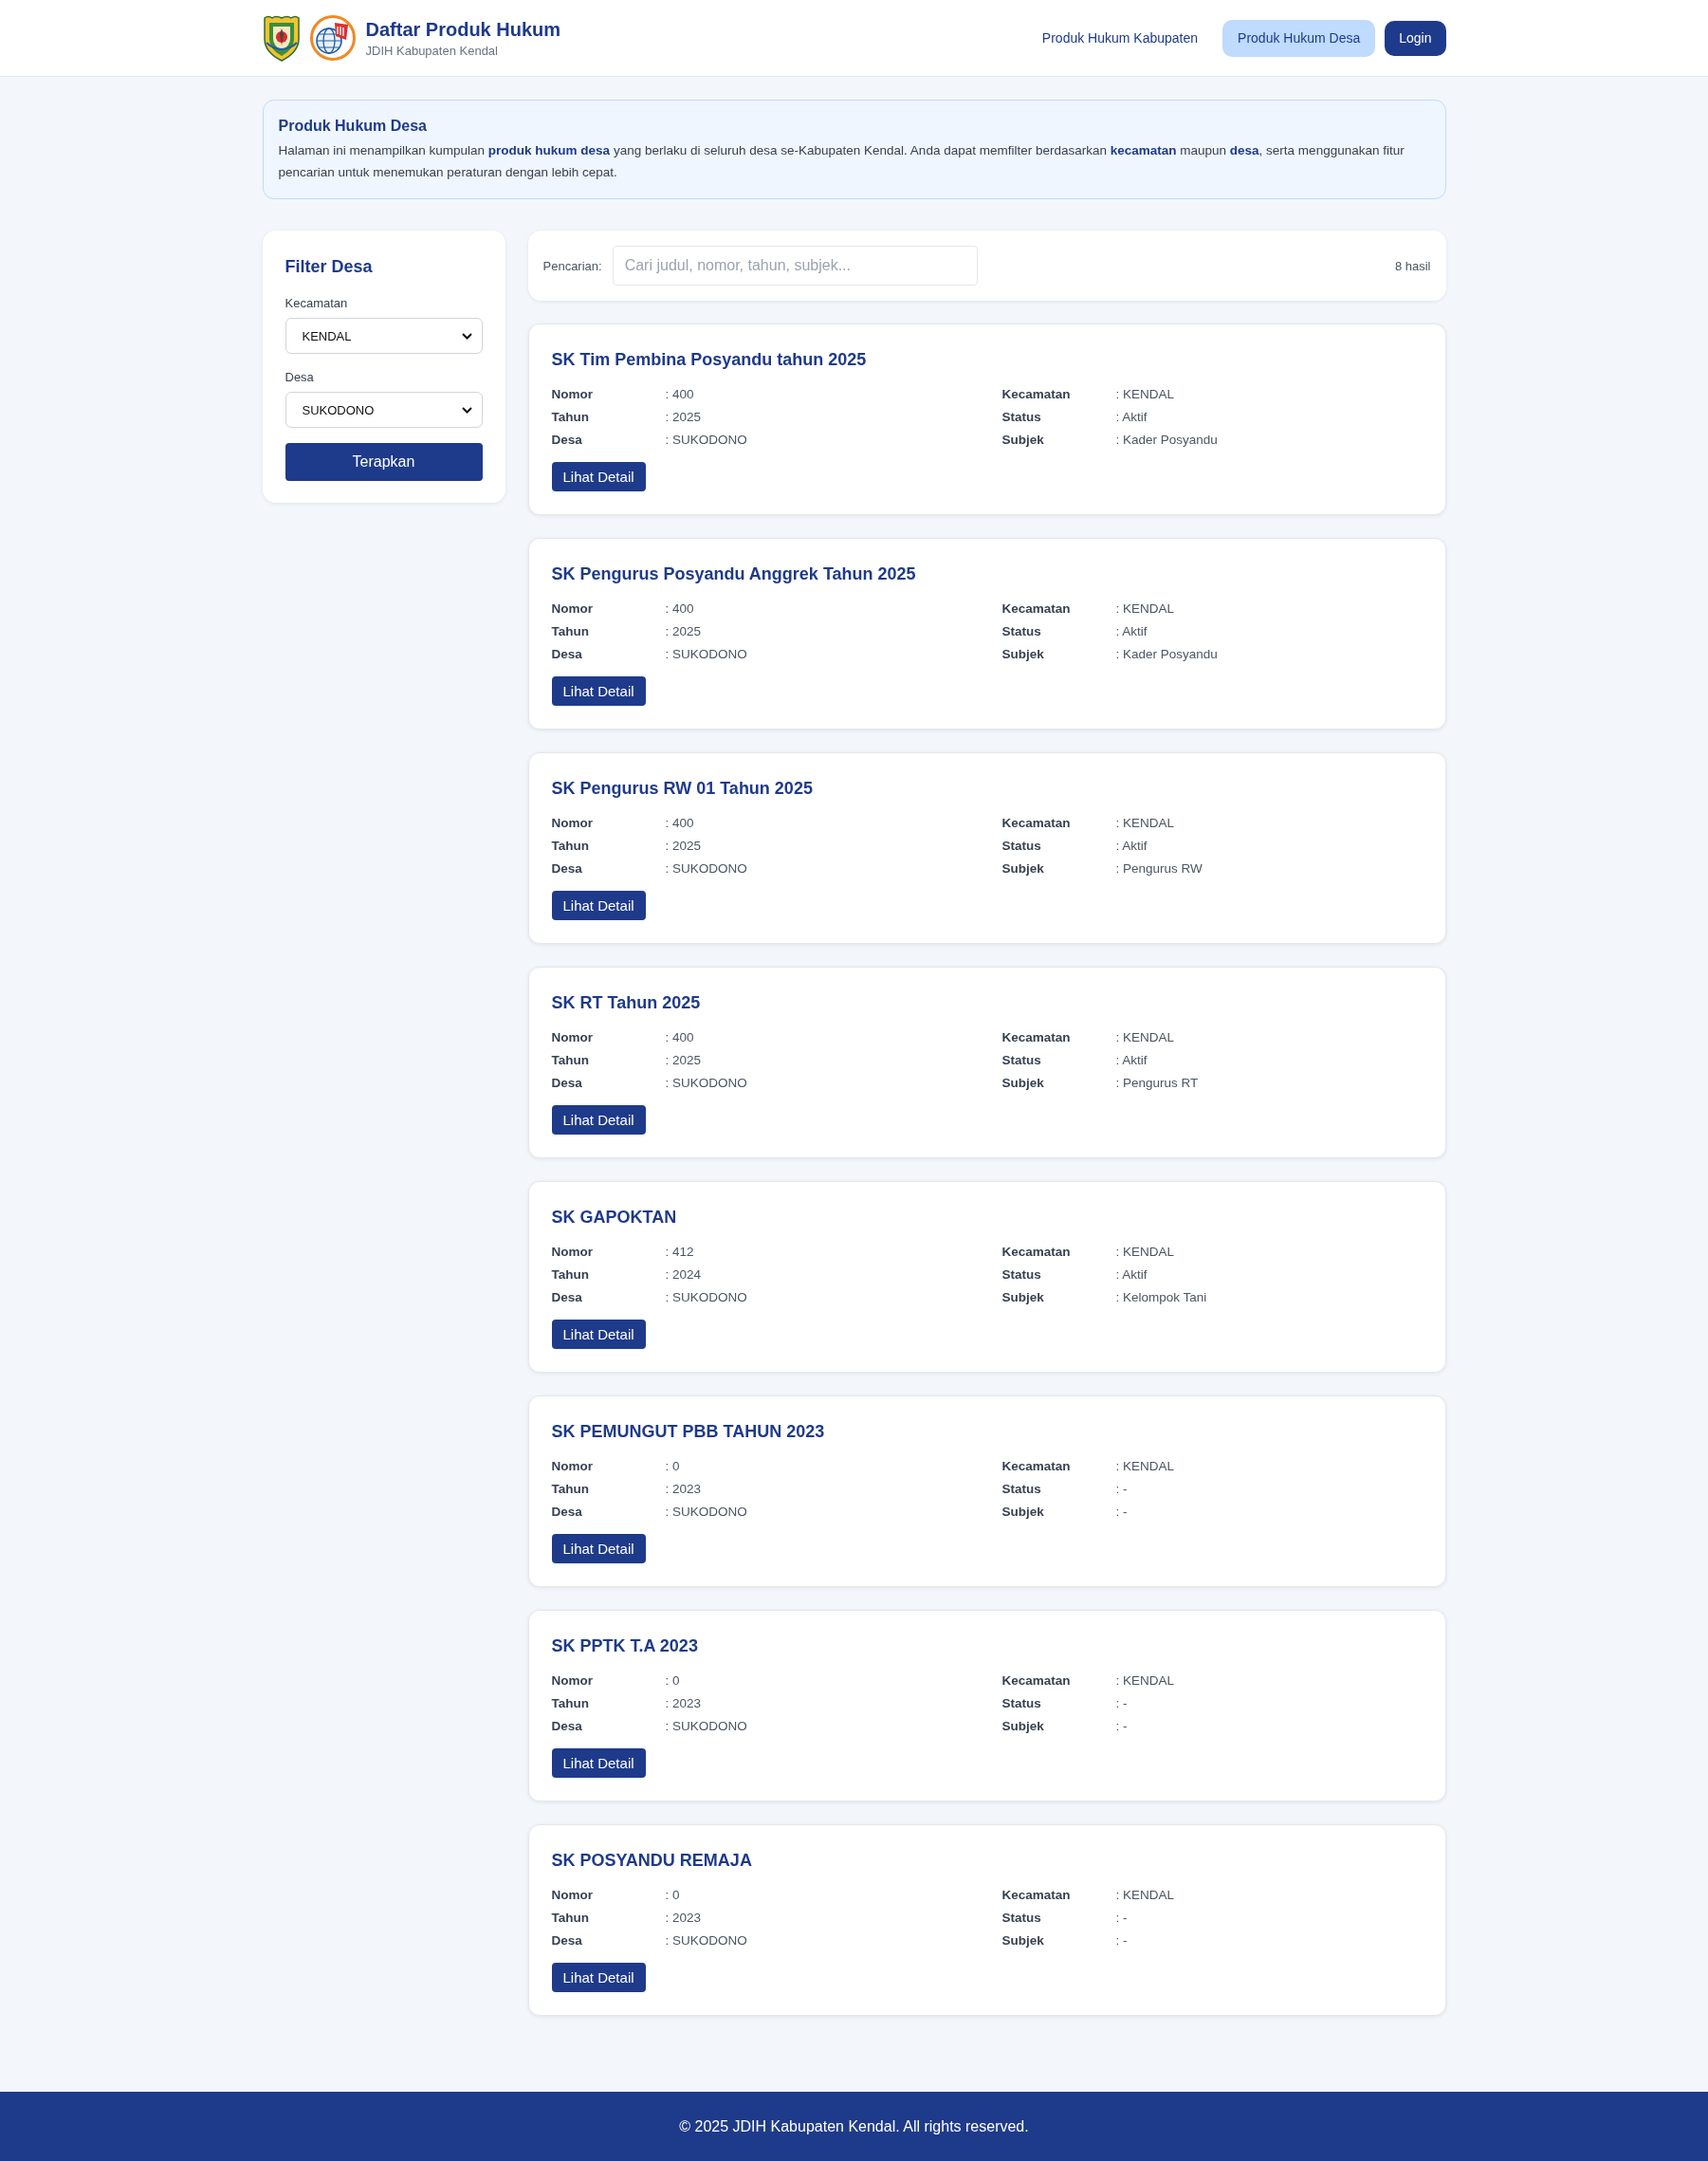  Describe the element at coordinates (281, 38) in the screenshot. I see `shield-emblem-icon` at that location.